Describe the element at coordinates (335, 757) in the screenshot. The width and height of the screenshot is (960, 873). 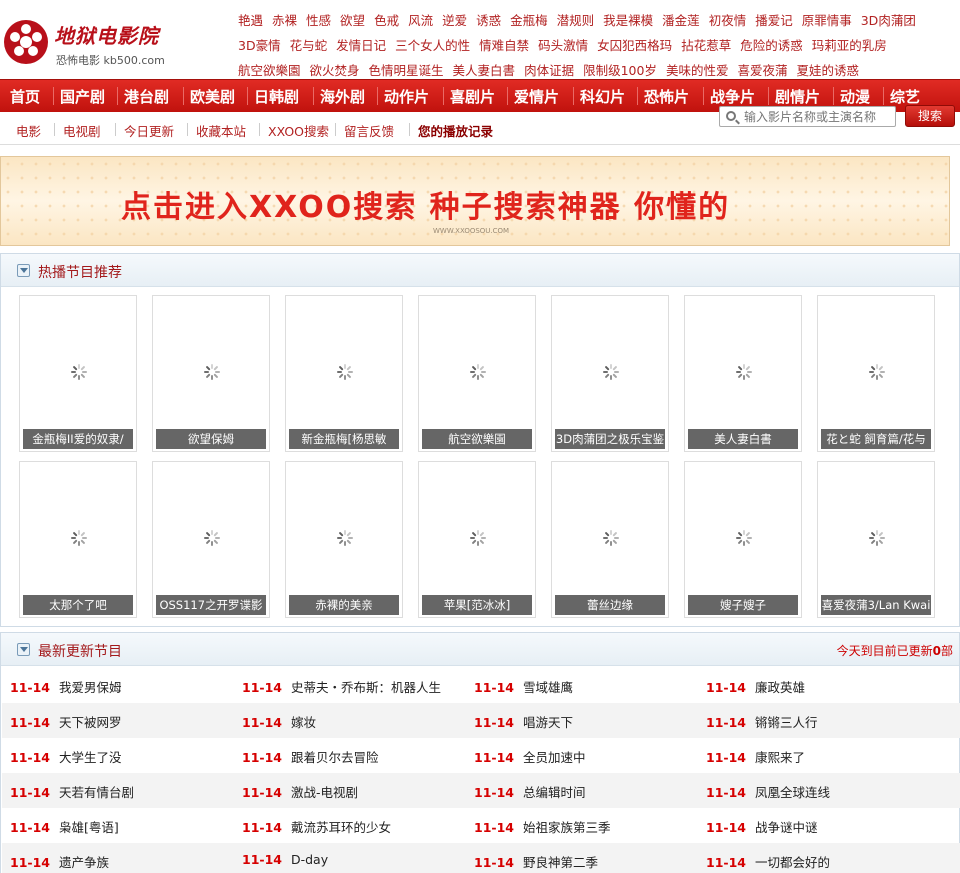
I see `update-title: 跟着贝尔去冒险` at that location.